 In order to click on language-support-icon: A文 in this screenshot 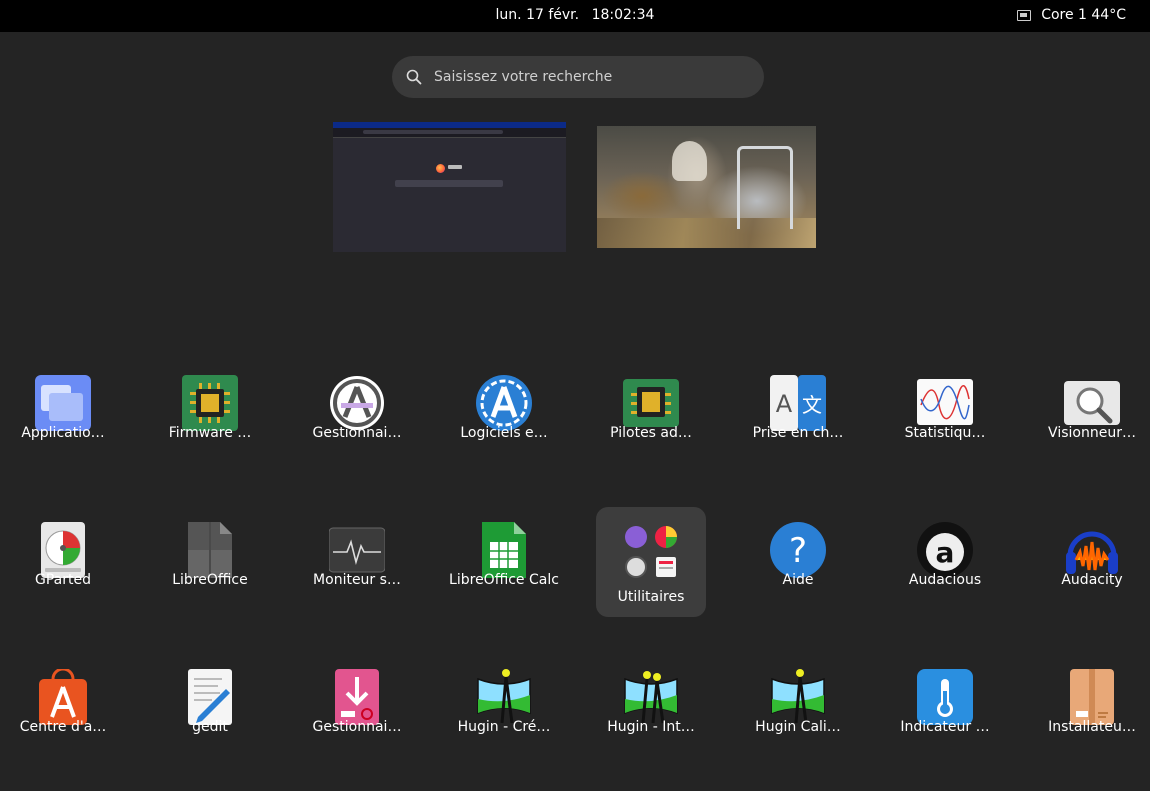, I will do `click(798, 403)`.